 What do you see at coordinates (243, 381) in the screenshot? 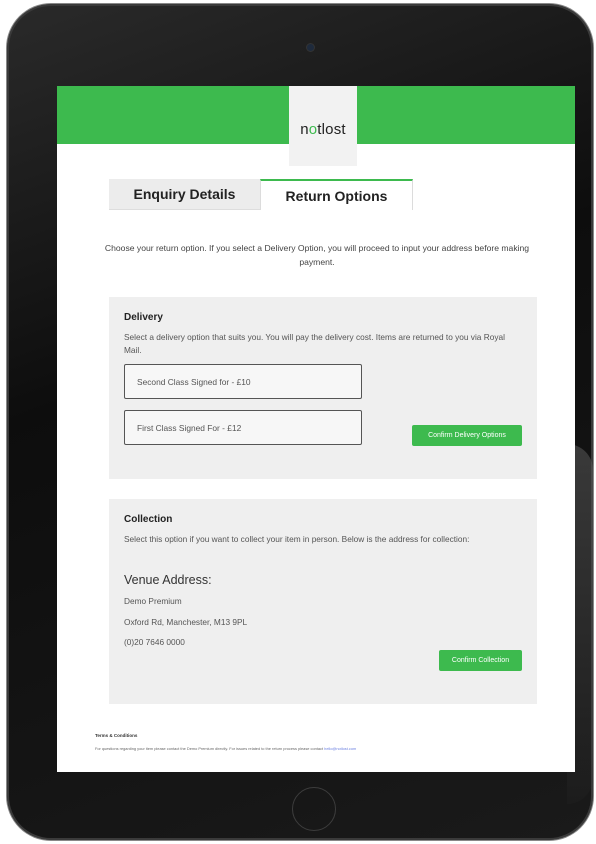
I see `delivery-option-second-class: Second Class Signed for - £10` at bounding box center [243, 381].